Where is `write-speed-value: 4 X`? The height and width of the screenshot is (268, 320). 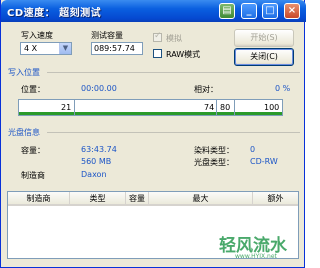
write-speed-value: 4 X is located at coordinates (31, 48).